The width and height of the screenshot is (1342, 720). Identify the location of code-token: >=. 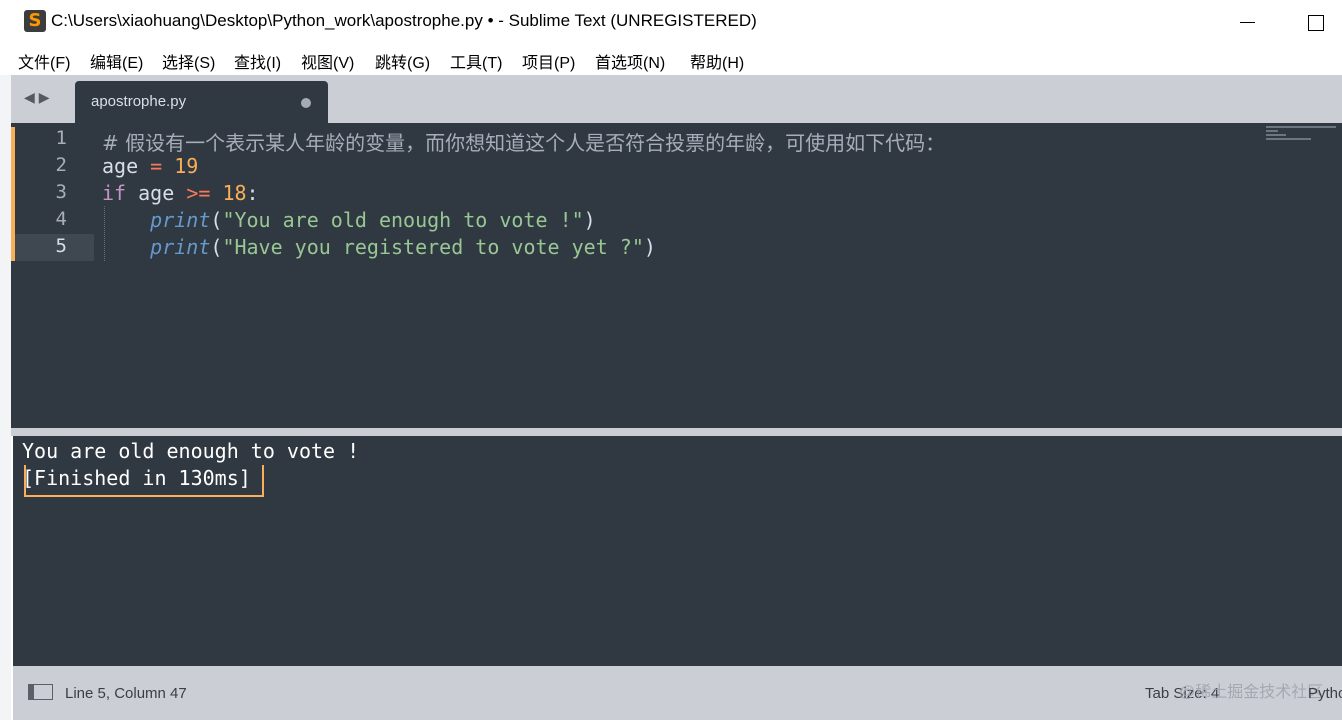
(198, 193).